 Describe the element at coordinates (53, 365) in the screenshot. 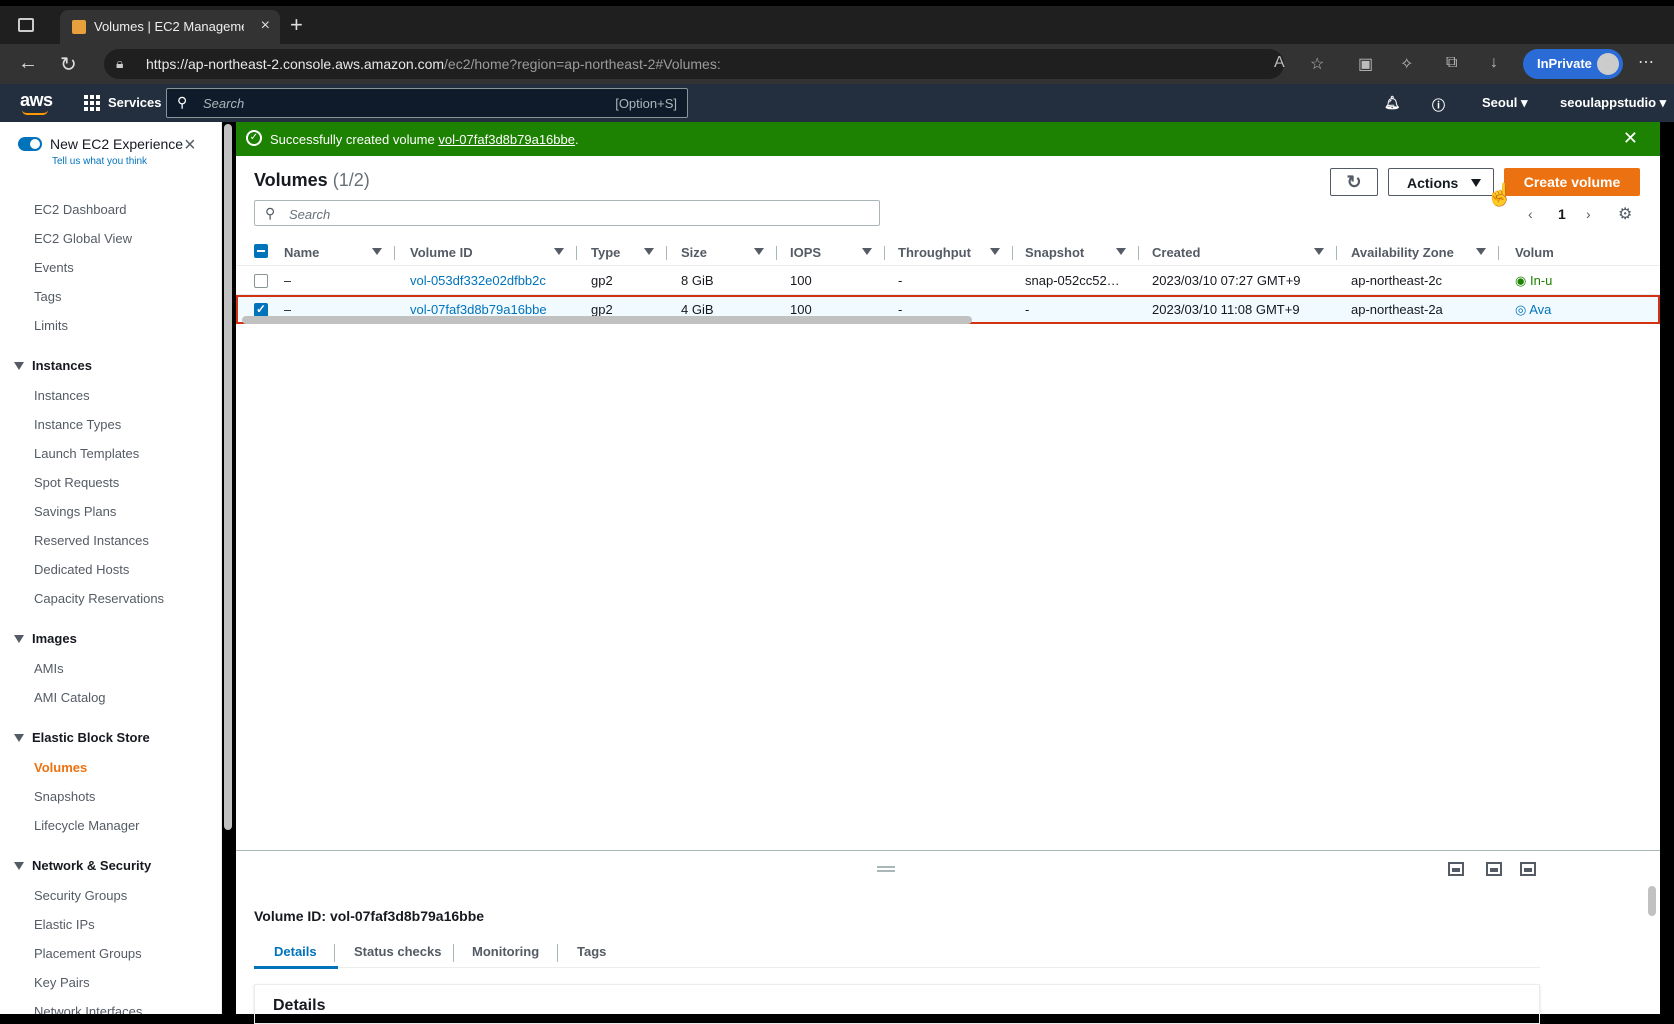

I see `sidebar-section-instances: Instances` at that location.